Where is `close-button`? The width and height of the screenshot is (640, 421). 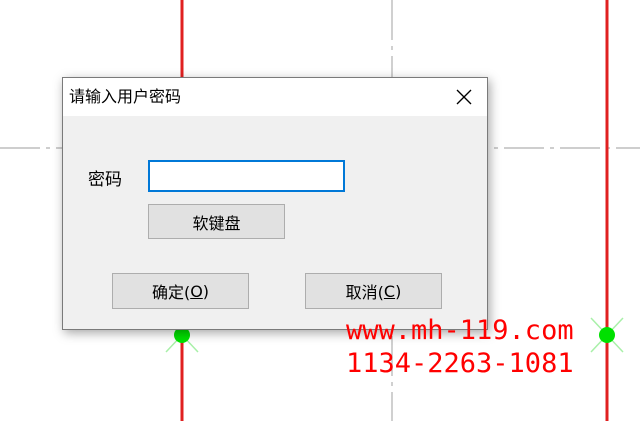
close-button is located at coordinates (464, 97).